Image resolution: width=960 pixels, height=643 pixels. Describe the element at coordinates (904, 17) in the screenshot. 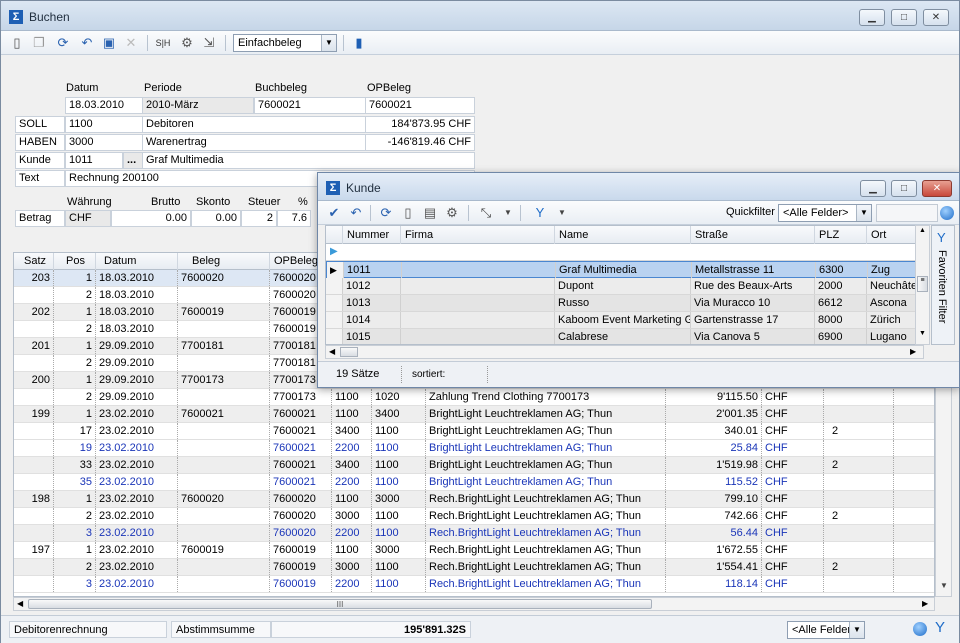

I see `maximize-button: □` at that location.